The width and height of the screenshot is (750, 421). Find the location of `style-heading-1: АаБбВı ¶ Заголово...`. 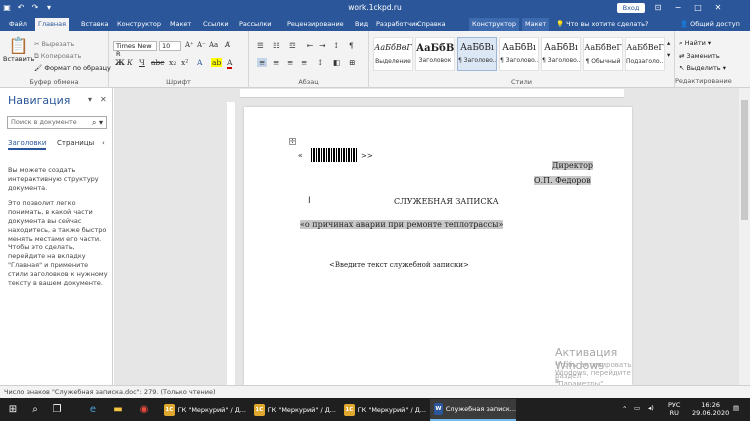

style-heading-1: АаБбВı ¶ Заголово... is located at coordinates (477, 54).